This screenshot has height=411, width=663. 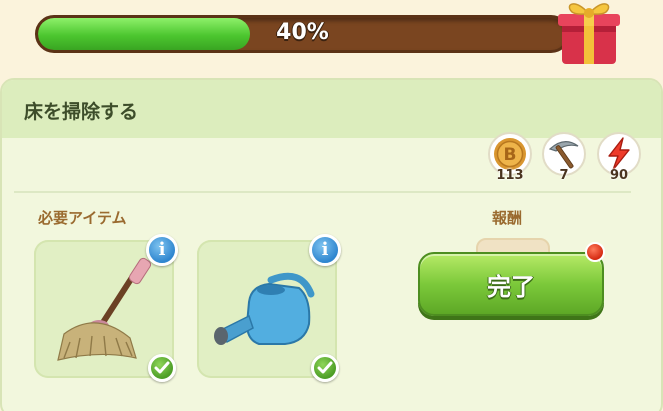 What do you see at coordinates (589, 34) in the screenshot?
I see `gift-box-icon` at bounding box center [589, 34].